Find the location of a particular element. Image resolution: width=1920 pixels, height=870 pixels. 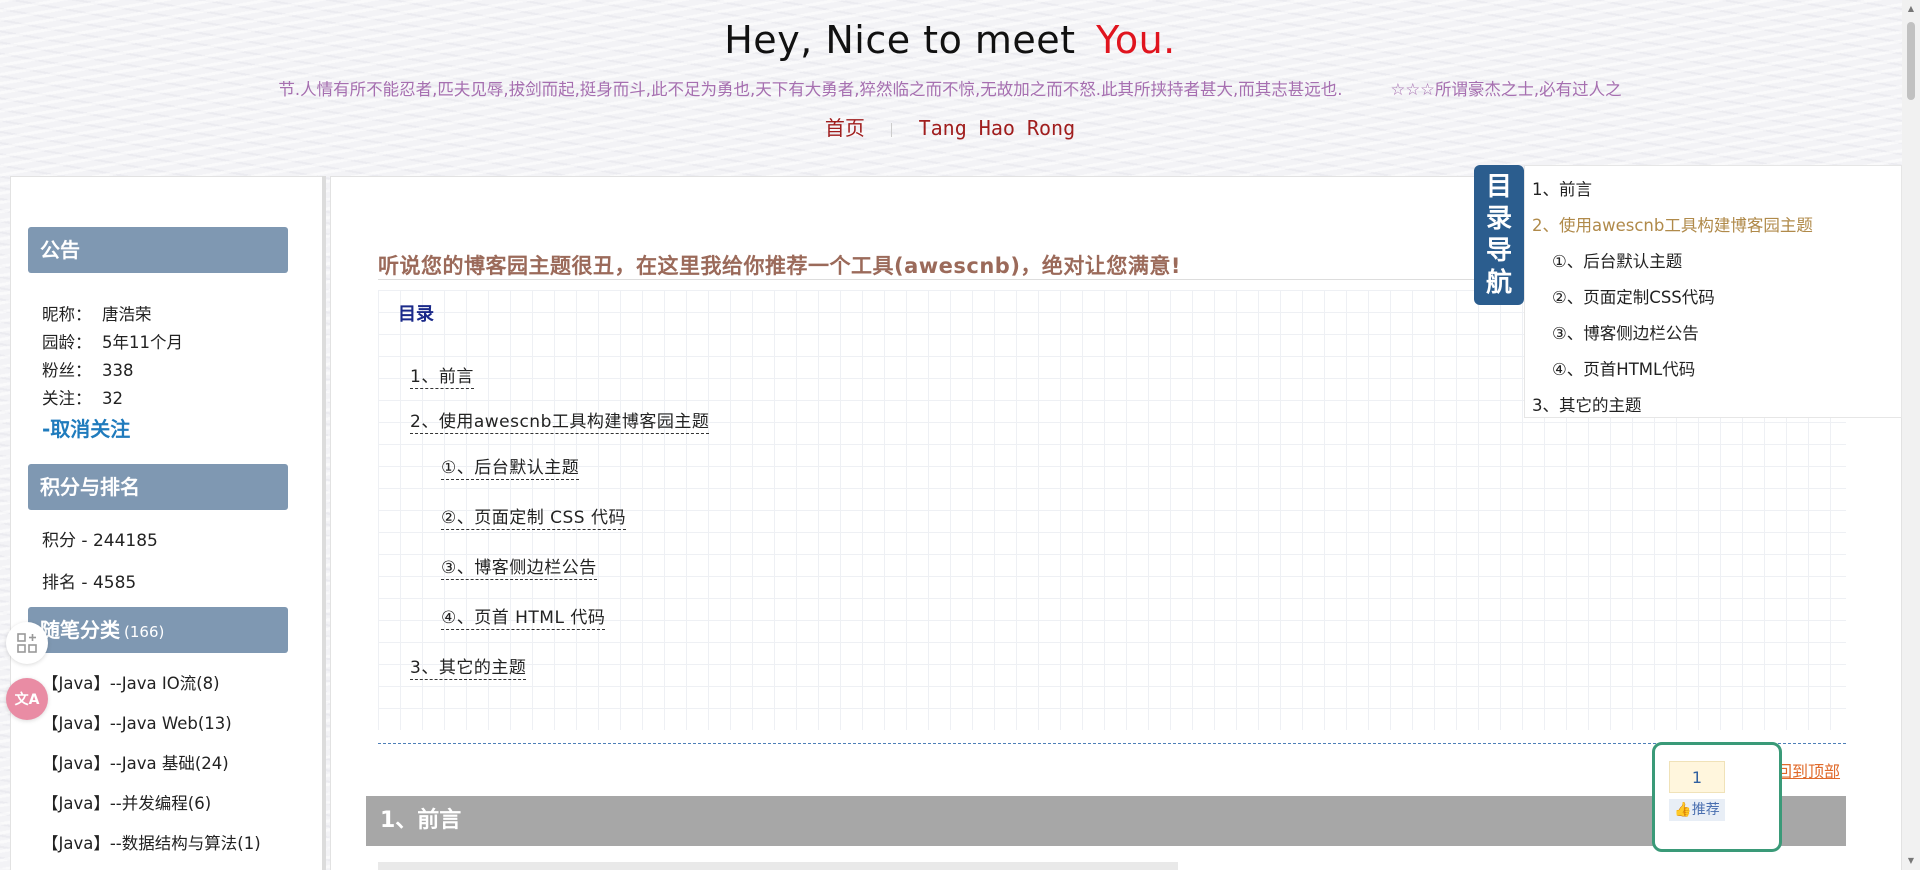

translate-glyph: 文A is located at coordinates (27, 700).